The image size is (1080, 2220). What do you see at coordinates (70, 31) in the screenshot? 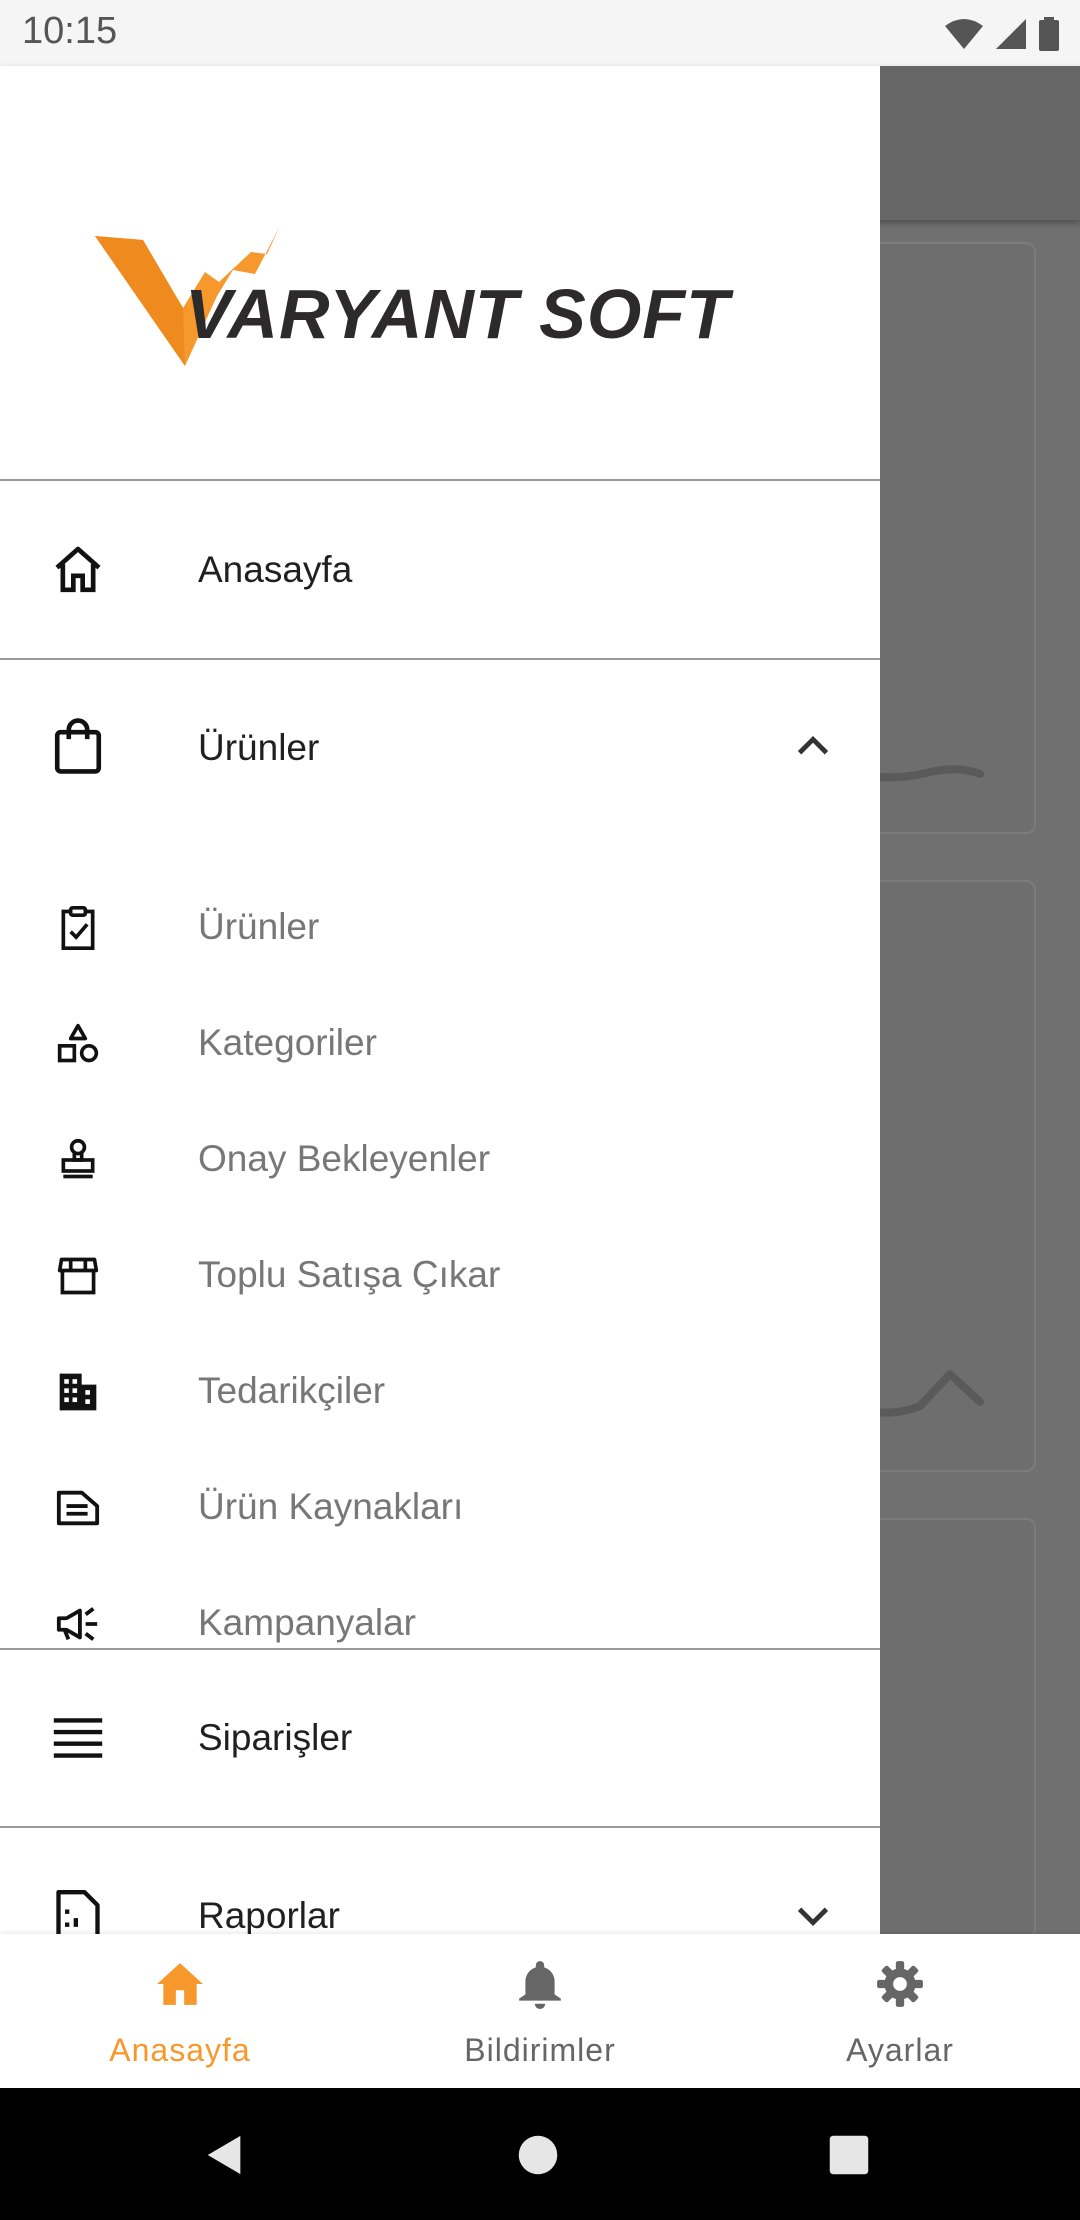
I see `status-time: 10:15` at bounding box center [70, 31].